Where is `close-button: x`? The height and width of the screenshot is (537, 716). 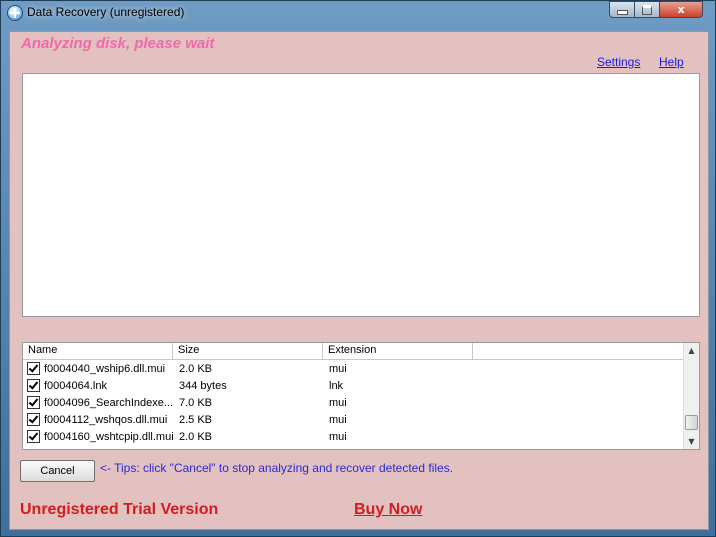 close-button: x is located at coordinates (681, 9).